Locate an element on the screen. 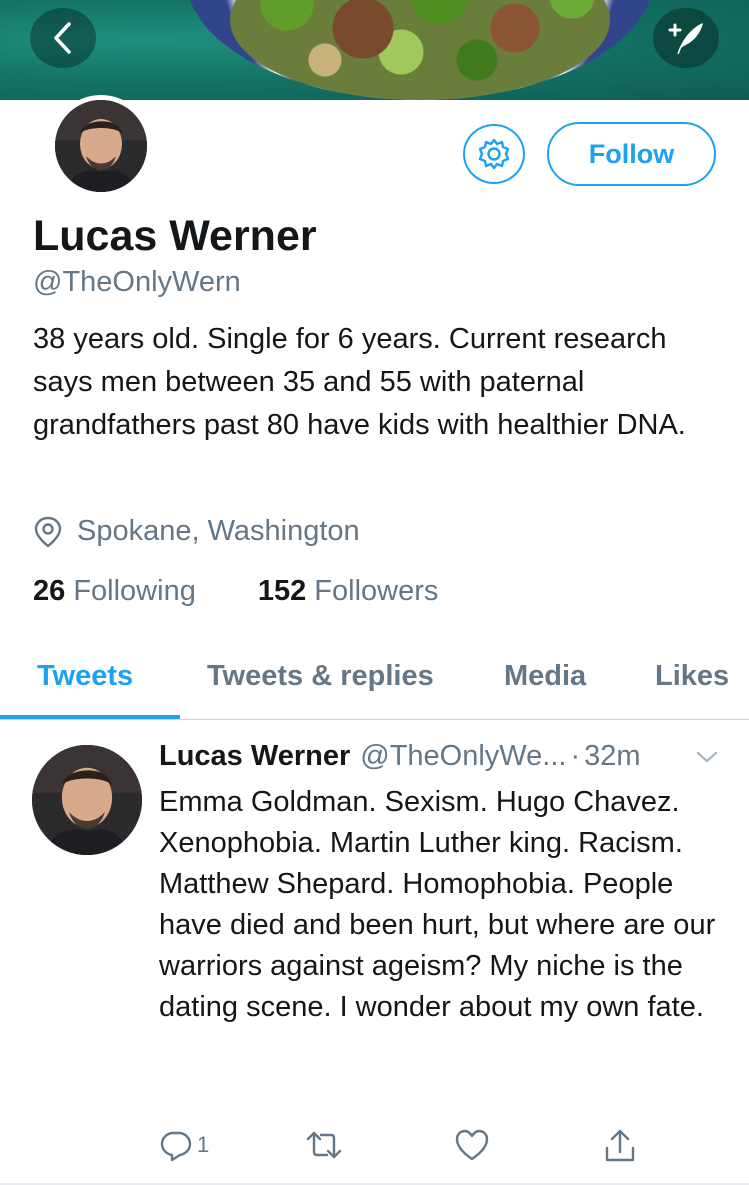 The image size is (749, 1185). tweet-author-photo is located at coordinates (87, 800).